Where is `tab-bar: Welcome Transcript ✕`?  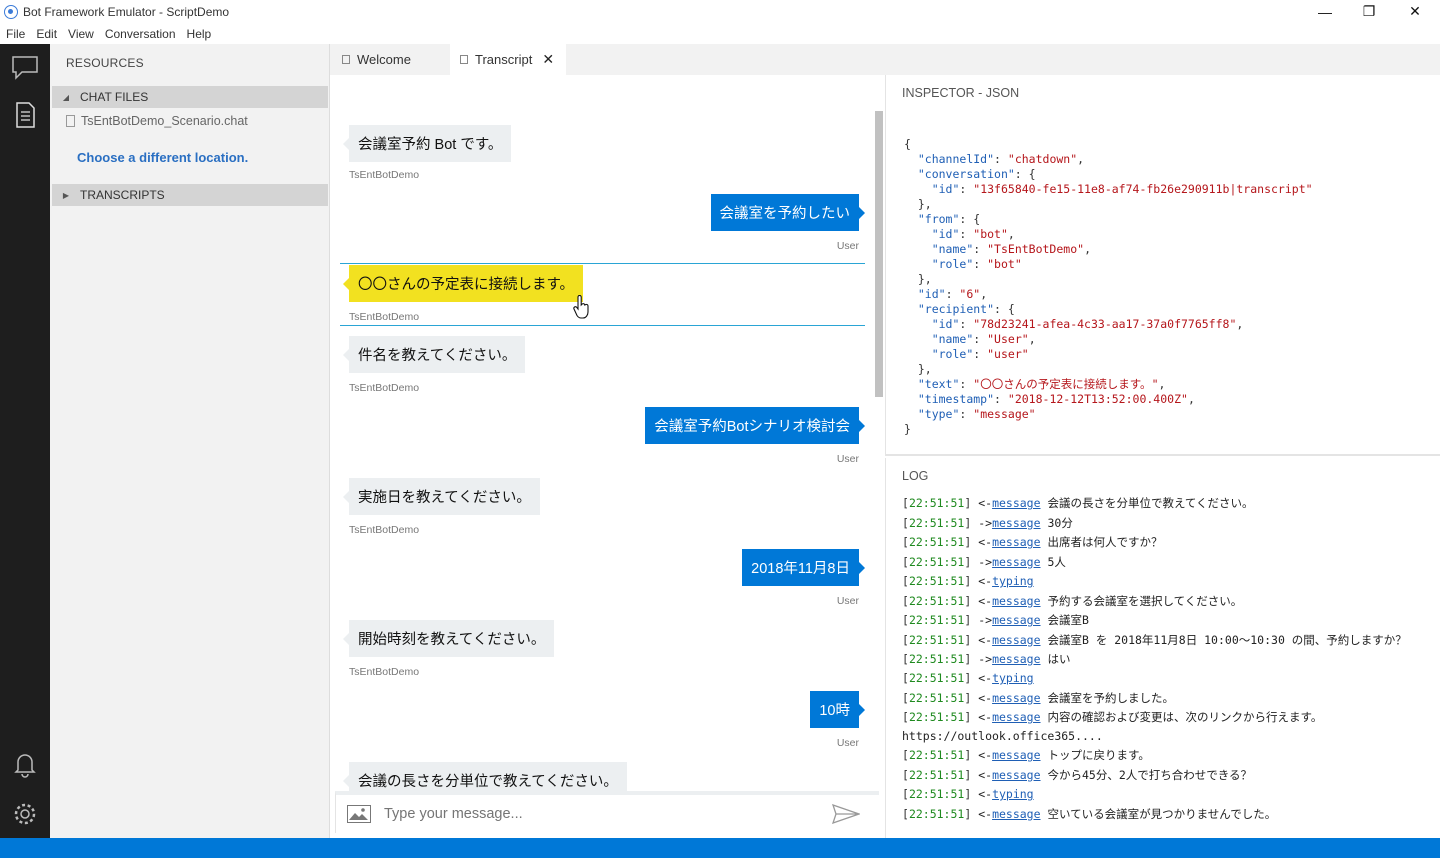 tab-bar: Welcome Transcript ✕ is located at coordinates (885, 78).